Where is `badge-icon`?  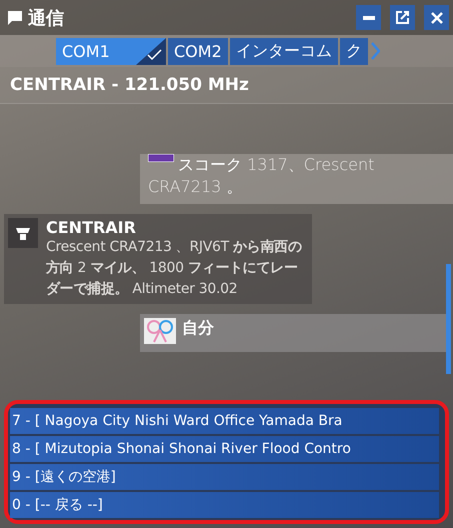
badge-icon is located at coordinates (161, 158).